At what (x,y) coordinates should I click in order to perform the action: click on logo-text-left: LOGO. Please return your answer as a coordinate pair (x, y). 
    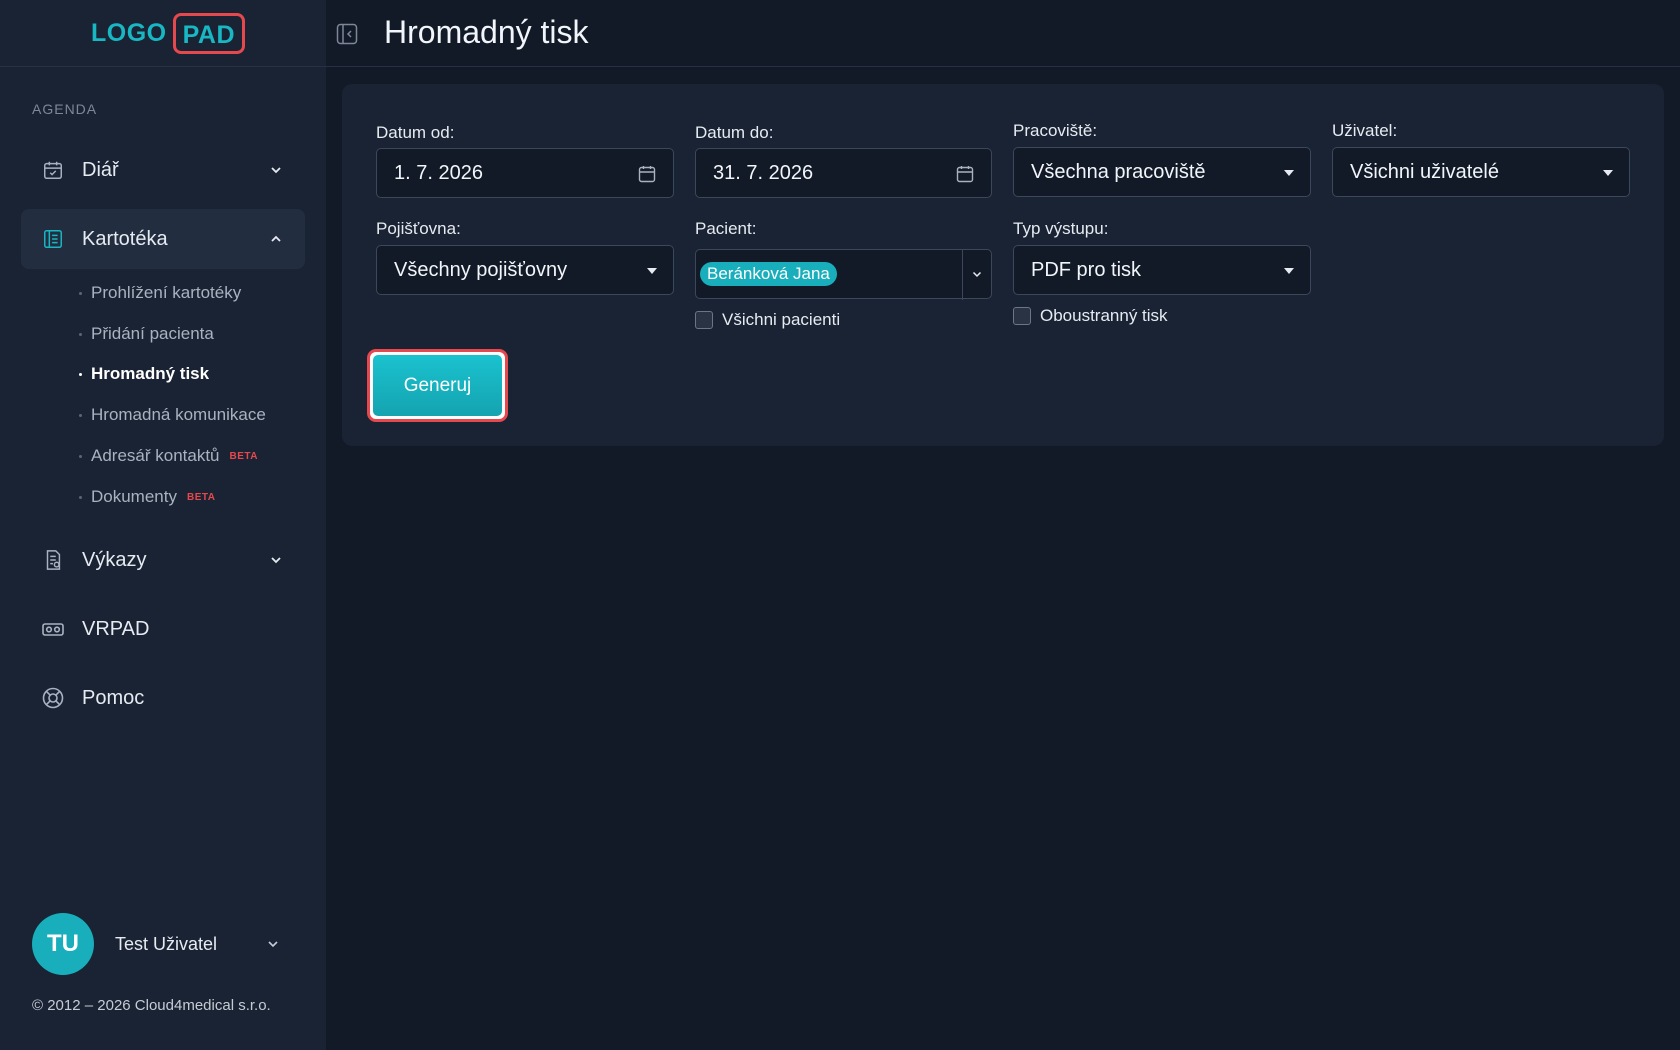
    Looking at the image, I should click on (129, 33).